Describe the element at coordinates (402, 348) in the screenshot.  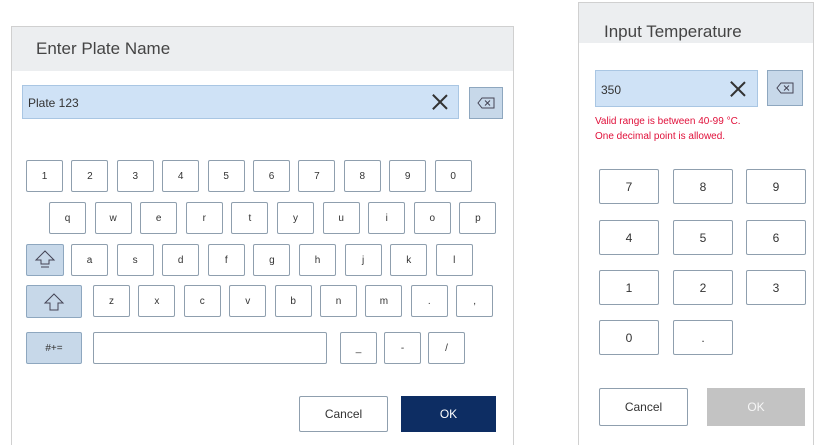
I see `key: -` at that location.